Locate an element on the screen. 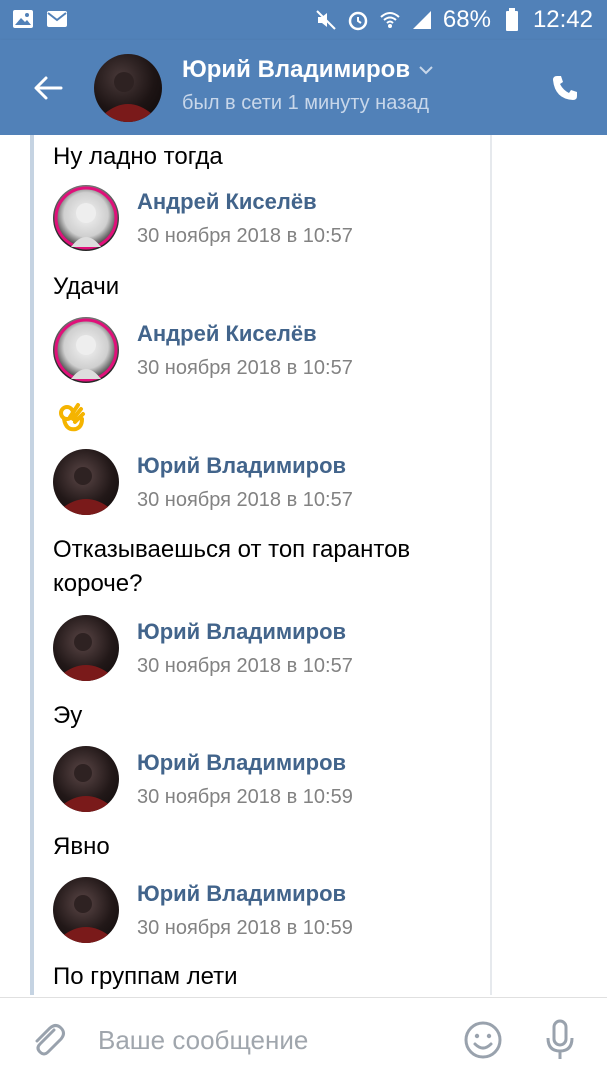  mute-icon is located at coordinates (326, 20).